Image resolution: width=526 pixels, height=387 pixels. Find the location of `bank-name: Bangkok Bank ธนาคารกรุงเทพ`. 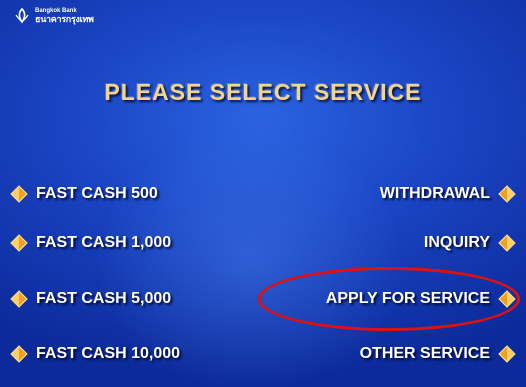

bank-name: Bangkok Bank ธนาคารกรุงเทพ is located at coordinates (64, 16).